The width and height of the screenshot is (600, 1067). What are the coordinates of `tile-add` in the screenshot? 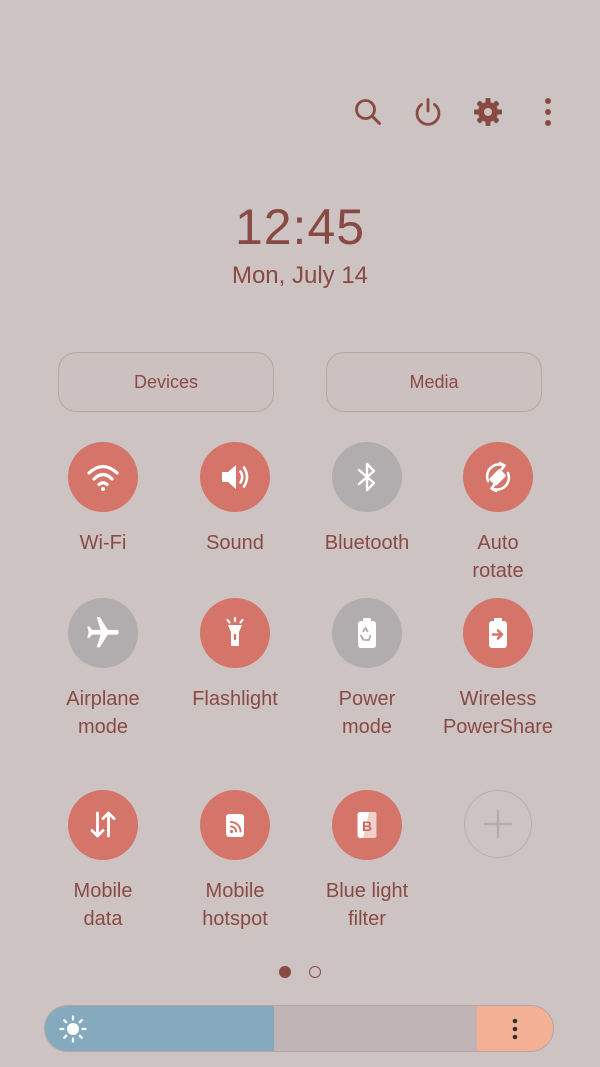 It's located at (498, 824).